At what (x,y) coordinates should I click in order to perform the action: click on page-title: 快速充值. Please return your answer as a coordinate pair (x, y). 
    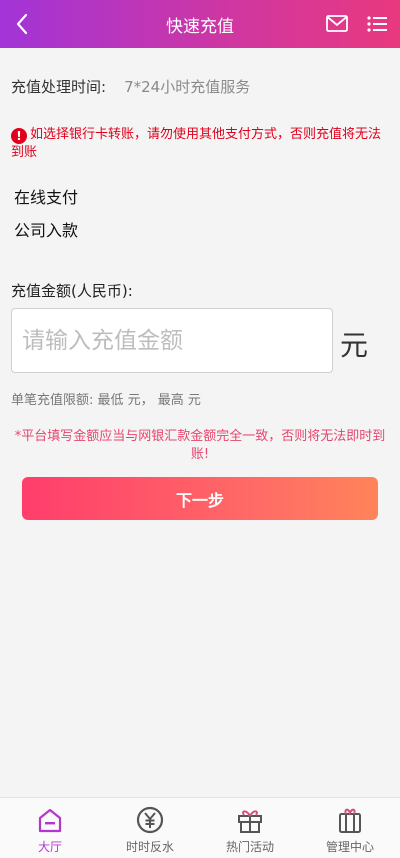
    Looking at the image, I should click on (200, 26).